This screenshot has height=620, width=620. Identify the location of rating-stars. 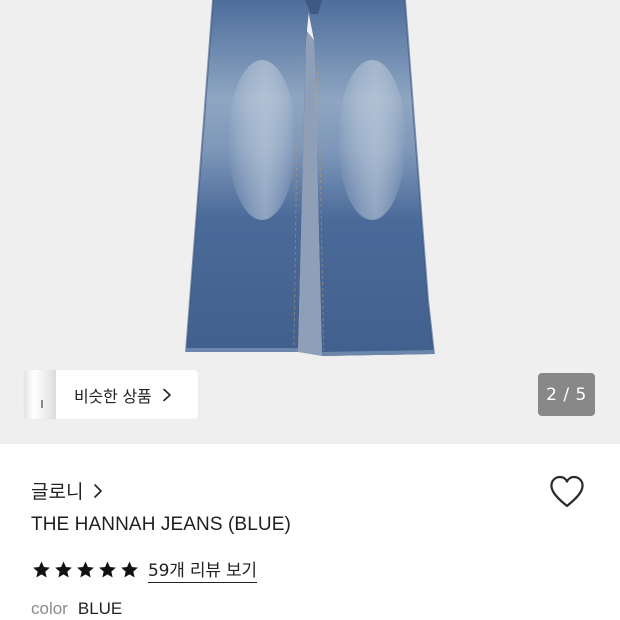
(85, 570).